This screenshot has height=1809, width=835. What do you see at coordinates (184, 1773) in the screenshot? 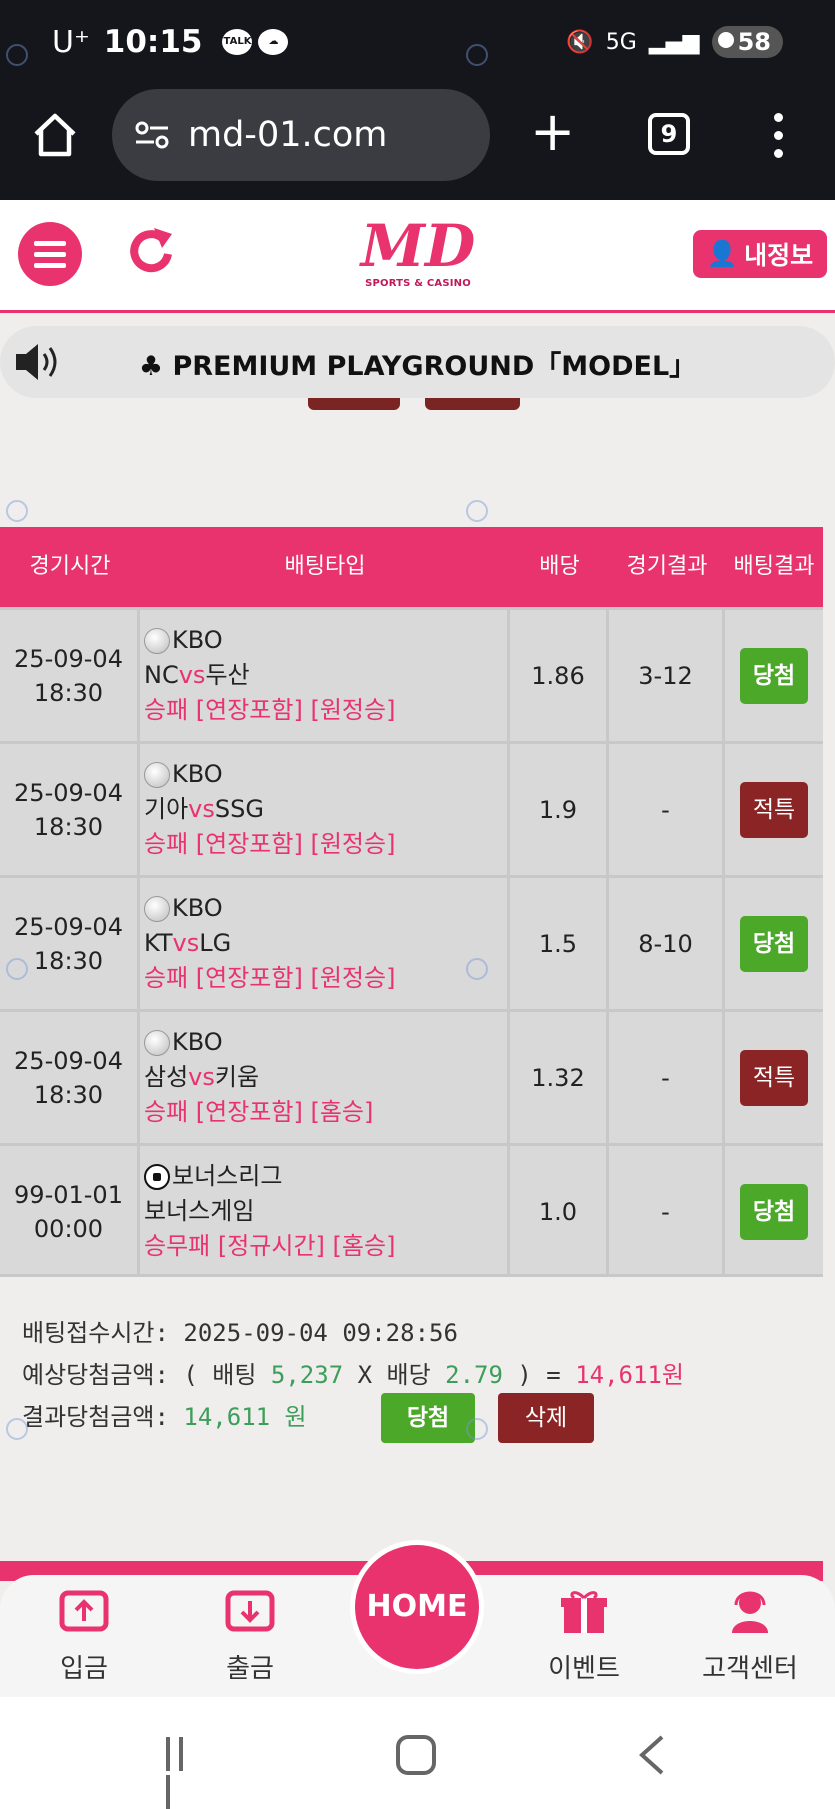
I see `recent-apps-icon` at bounding box center [184, 1773].